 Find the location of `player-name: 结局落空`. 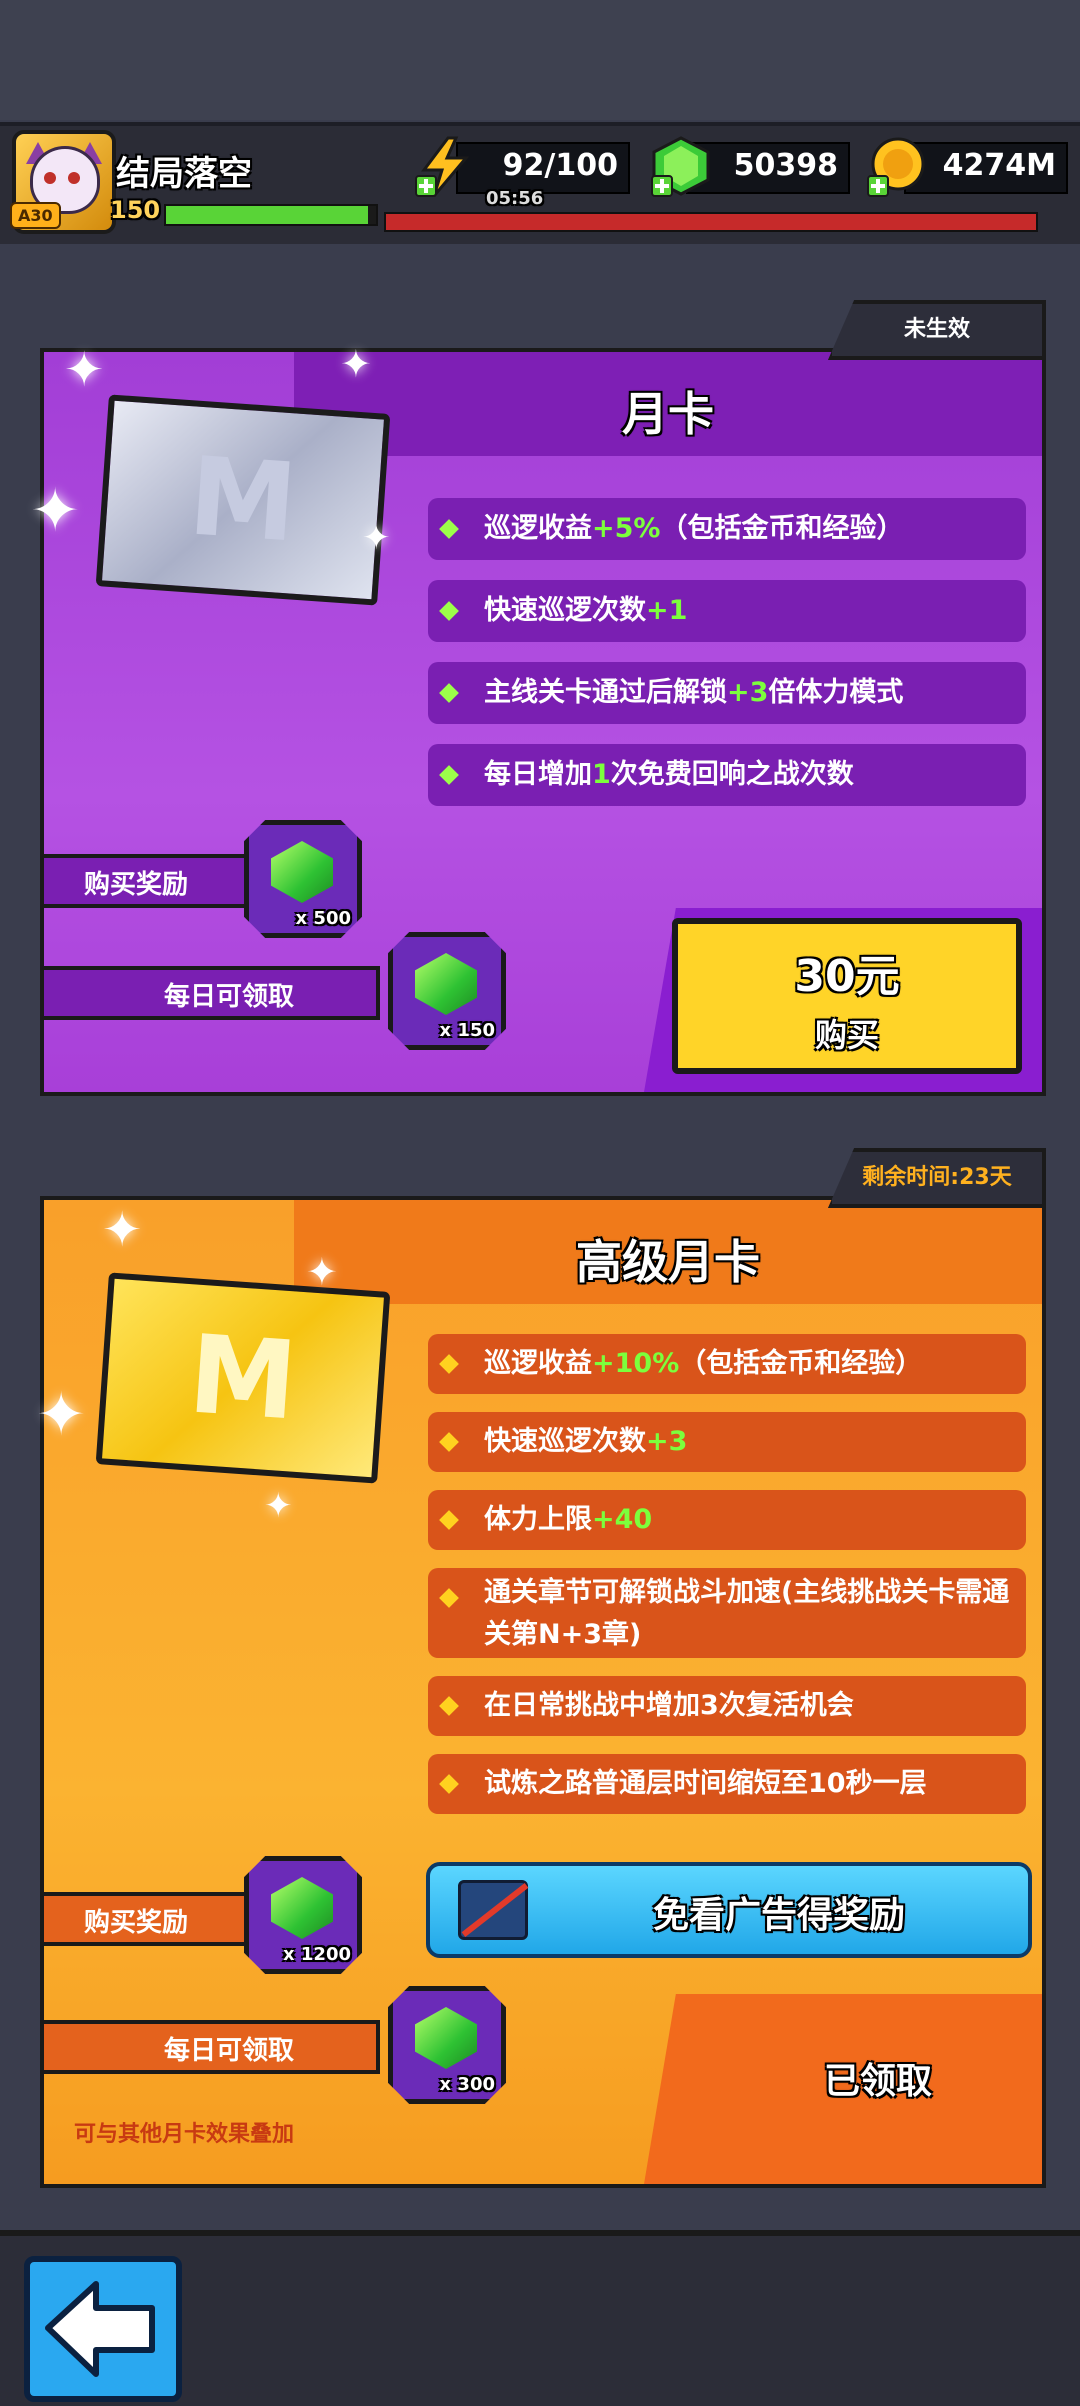

player-name: 结局落空 is located at coordinates (184, 174).